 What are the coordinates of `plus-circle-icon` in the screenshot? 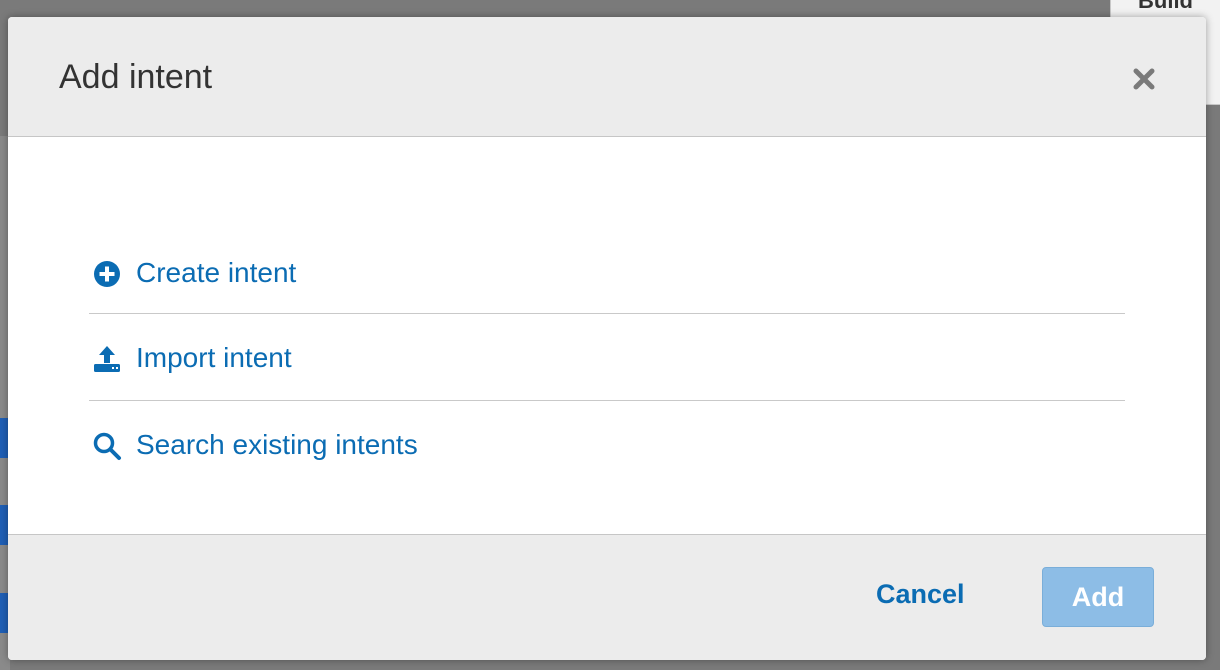 It's located at (107, 274).